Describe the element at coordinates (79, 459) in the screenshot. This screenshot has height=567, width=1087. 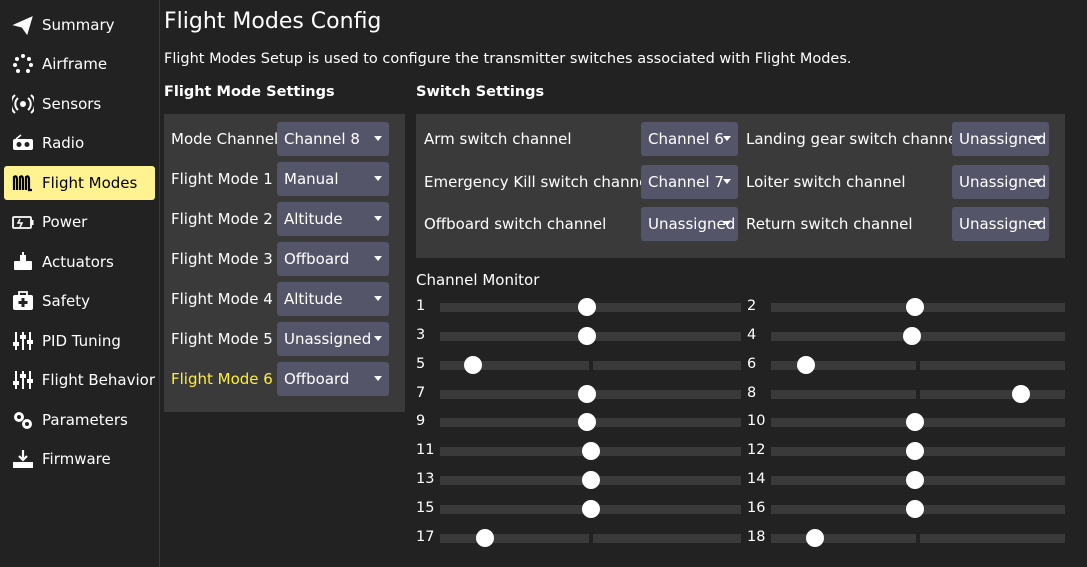
I see `sidebar-item-firmware: Firmware` at that location.